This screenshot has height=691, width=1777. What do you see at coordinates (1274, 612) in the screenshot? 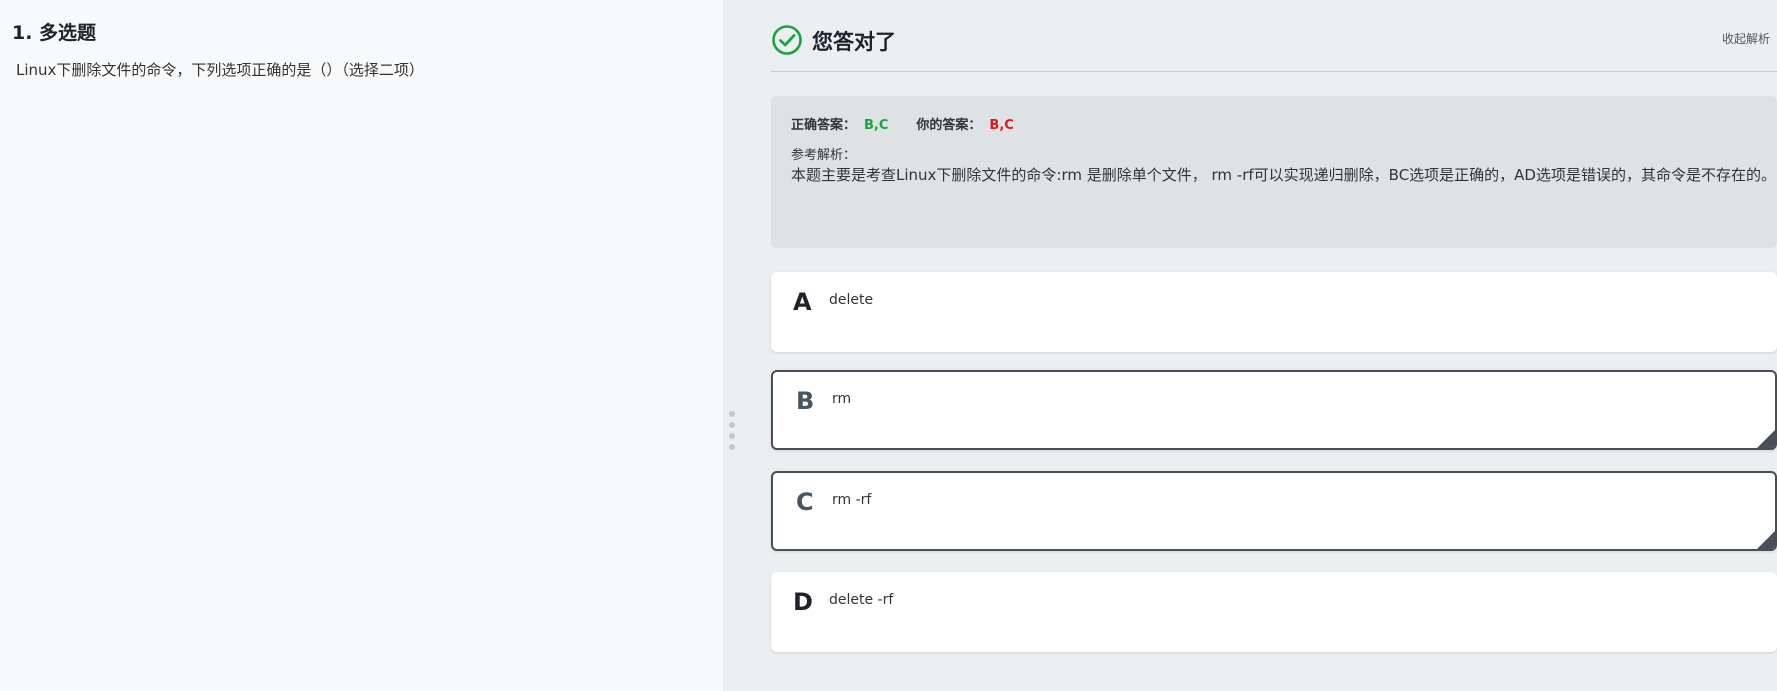
I see `option-d: D delete -rf` at bounding box center [1274, 612].